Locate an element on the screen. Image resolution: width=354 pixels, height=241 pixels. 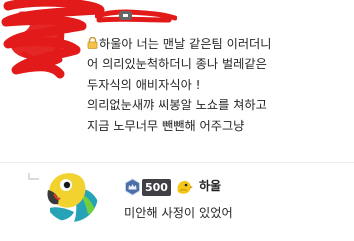
comment-line: 의리없눈새꺄 씨봉알 노쇼를 쳐하고 is located at coordinates (177, 105).